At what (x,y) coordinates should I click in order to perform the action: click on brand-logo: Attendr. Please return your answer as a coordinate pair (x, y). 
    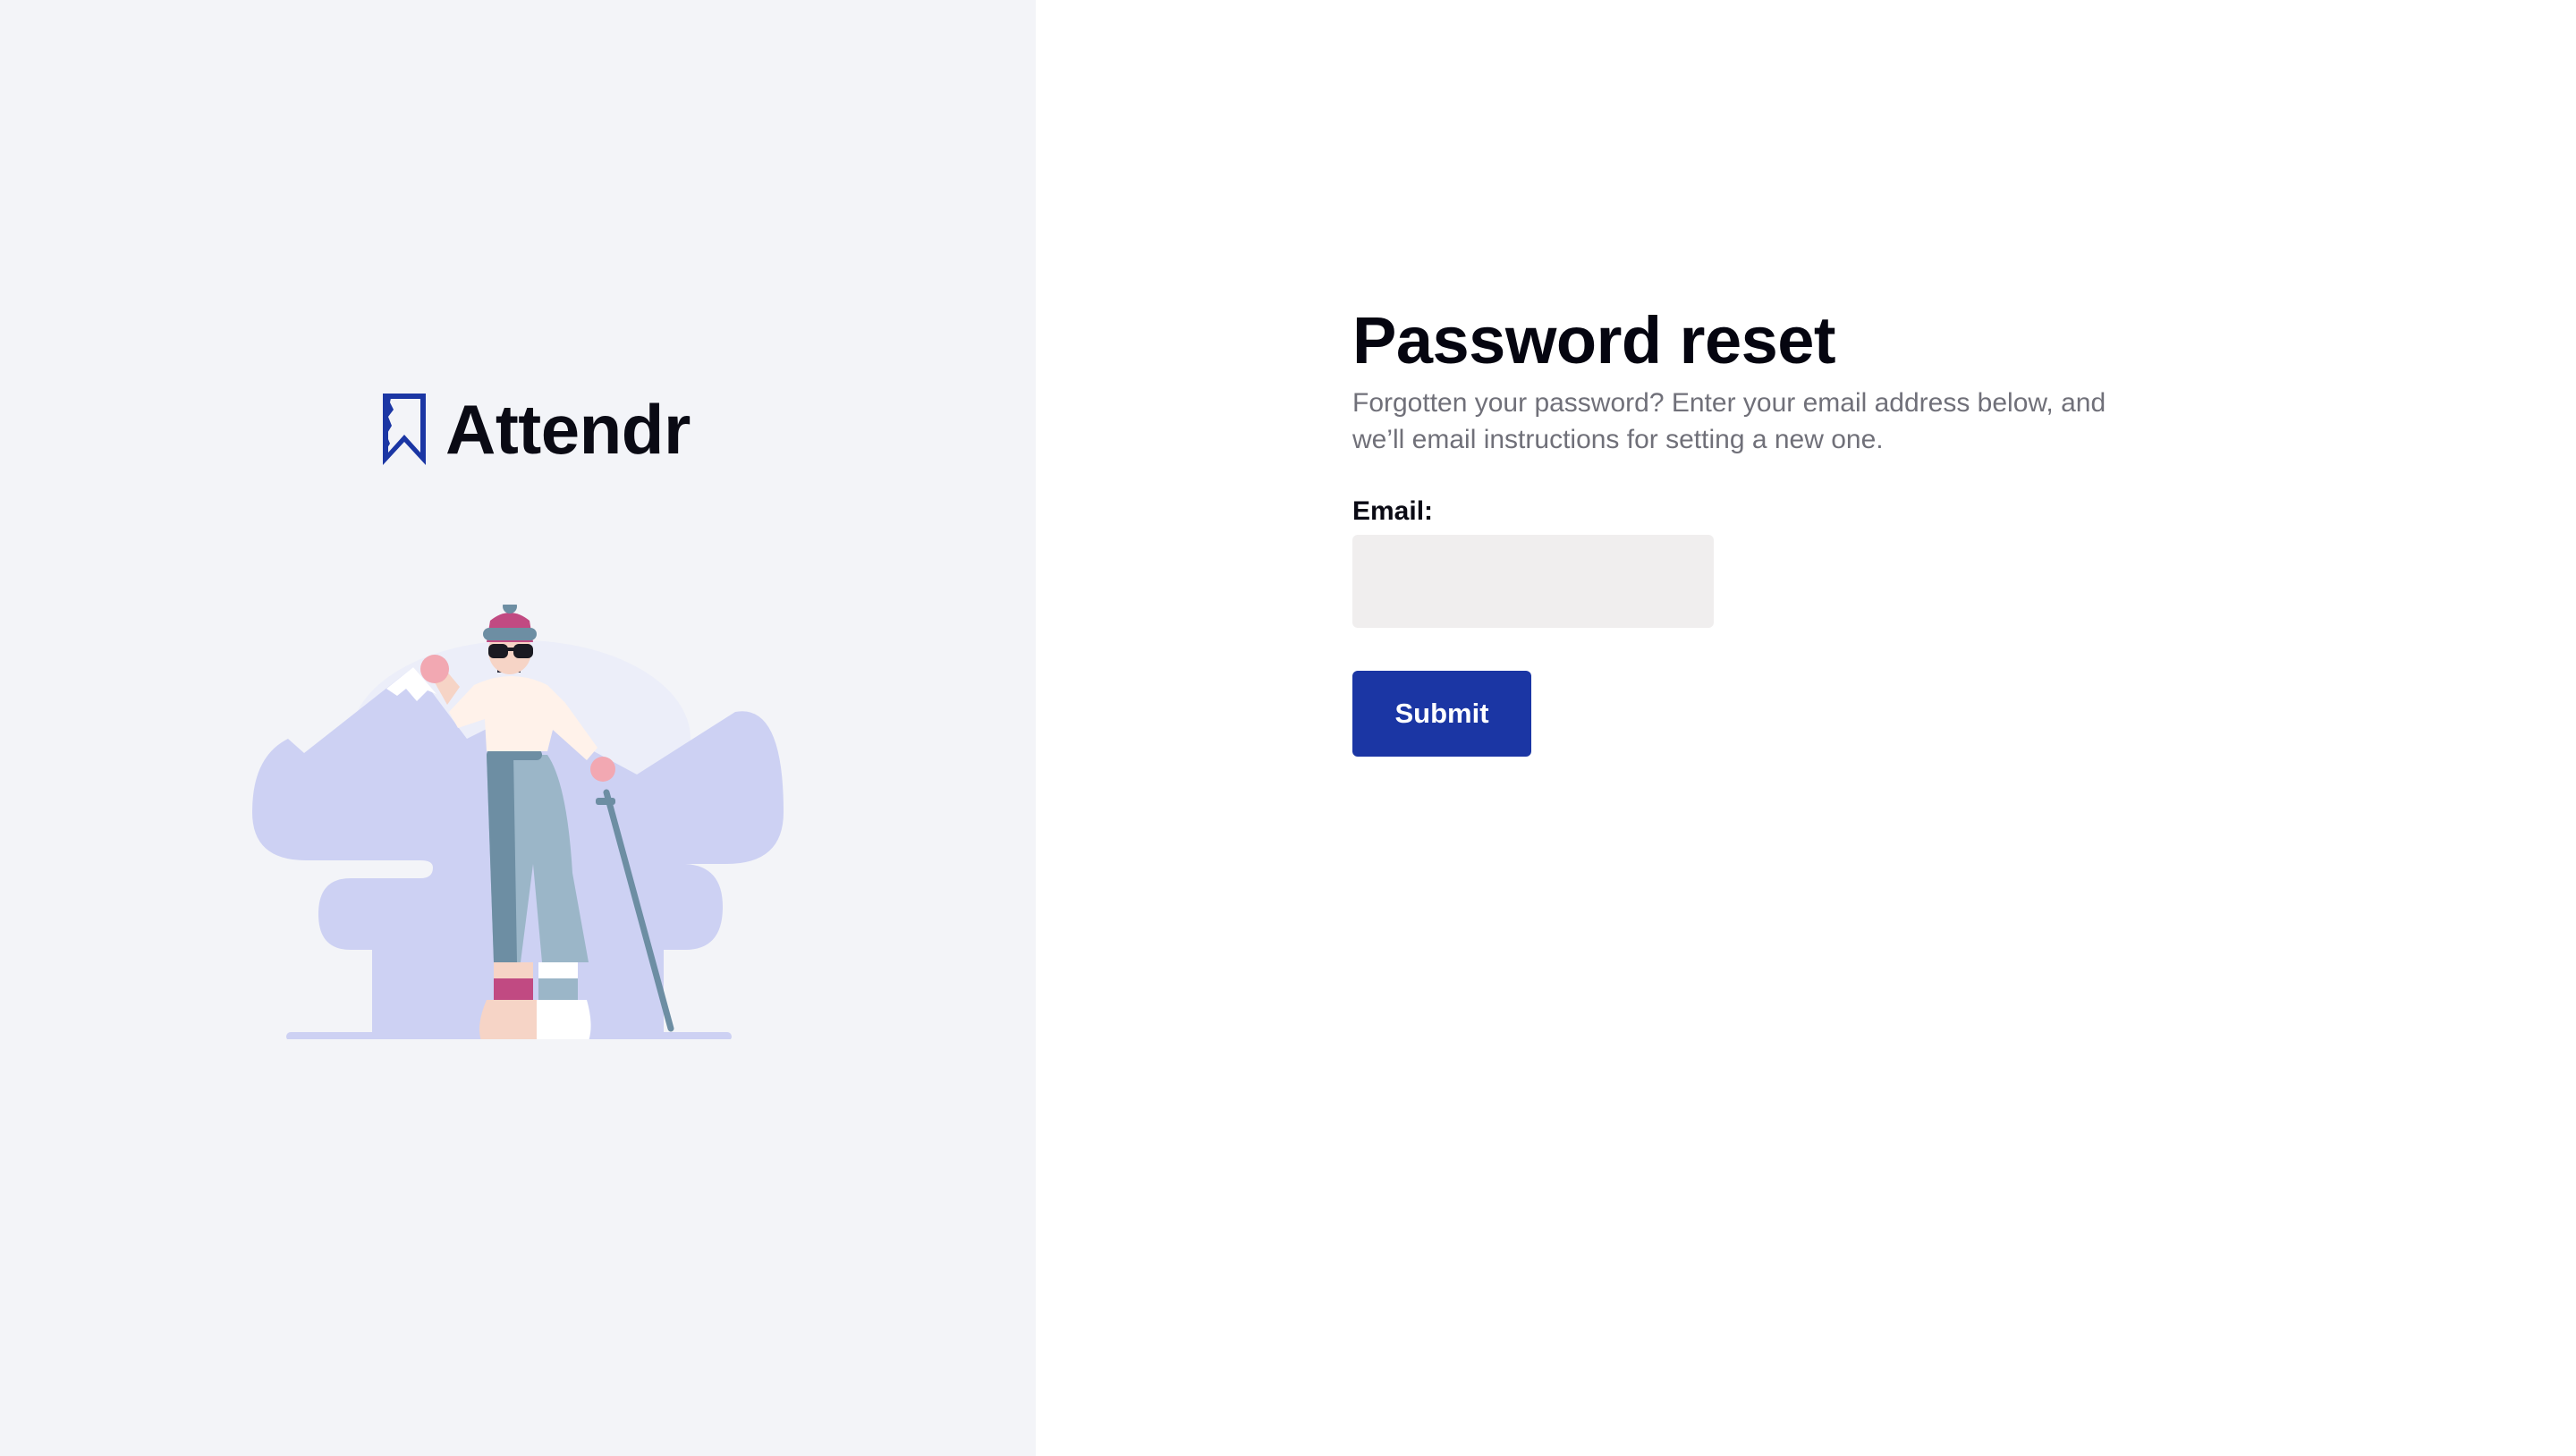
    Looking at the image, I should click on (534, 429).